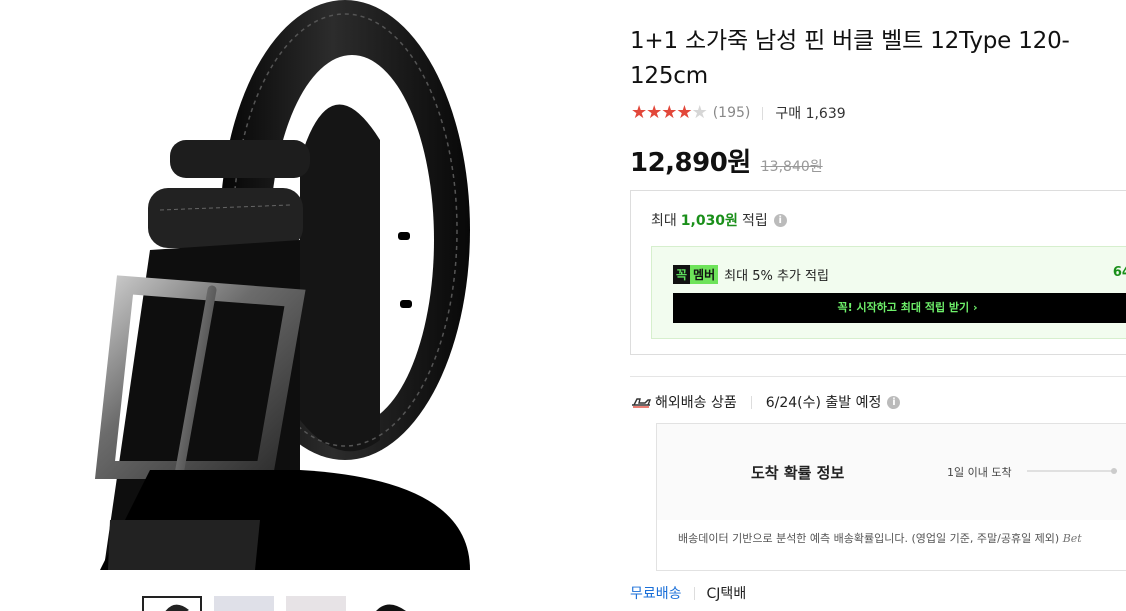 The height and width of the screenshot is (611, 1126). Describe the element at coordinates (1119, 272) in the screenshot. I see `membership-amount: 644` at that location.